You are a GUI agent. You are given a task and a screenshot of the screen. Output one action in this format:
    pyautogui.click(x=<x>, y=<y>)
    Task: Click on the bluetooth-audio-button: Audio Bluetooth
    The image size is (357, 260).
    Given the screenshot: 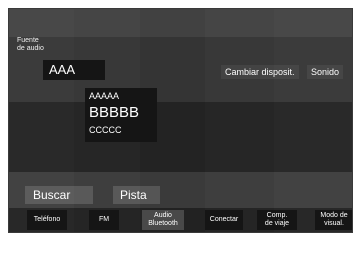 What is the action you would take?
    pyautogui.click(x=163, y=220)
    